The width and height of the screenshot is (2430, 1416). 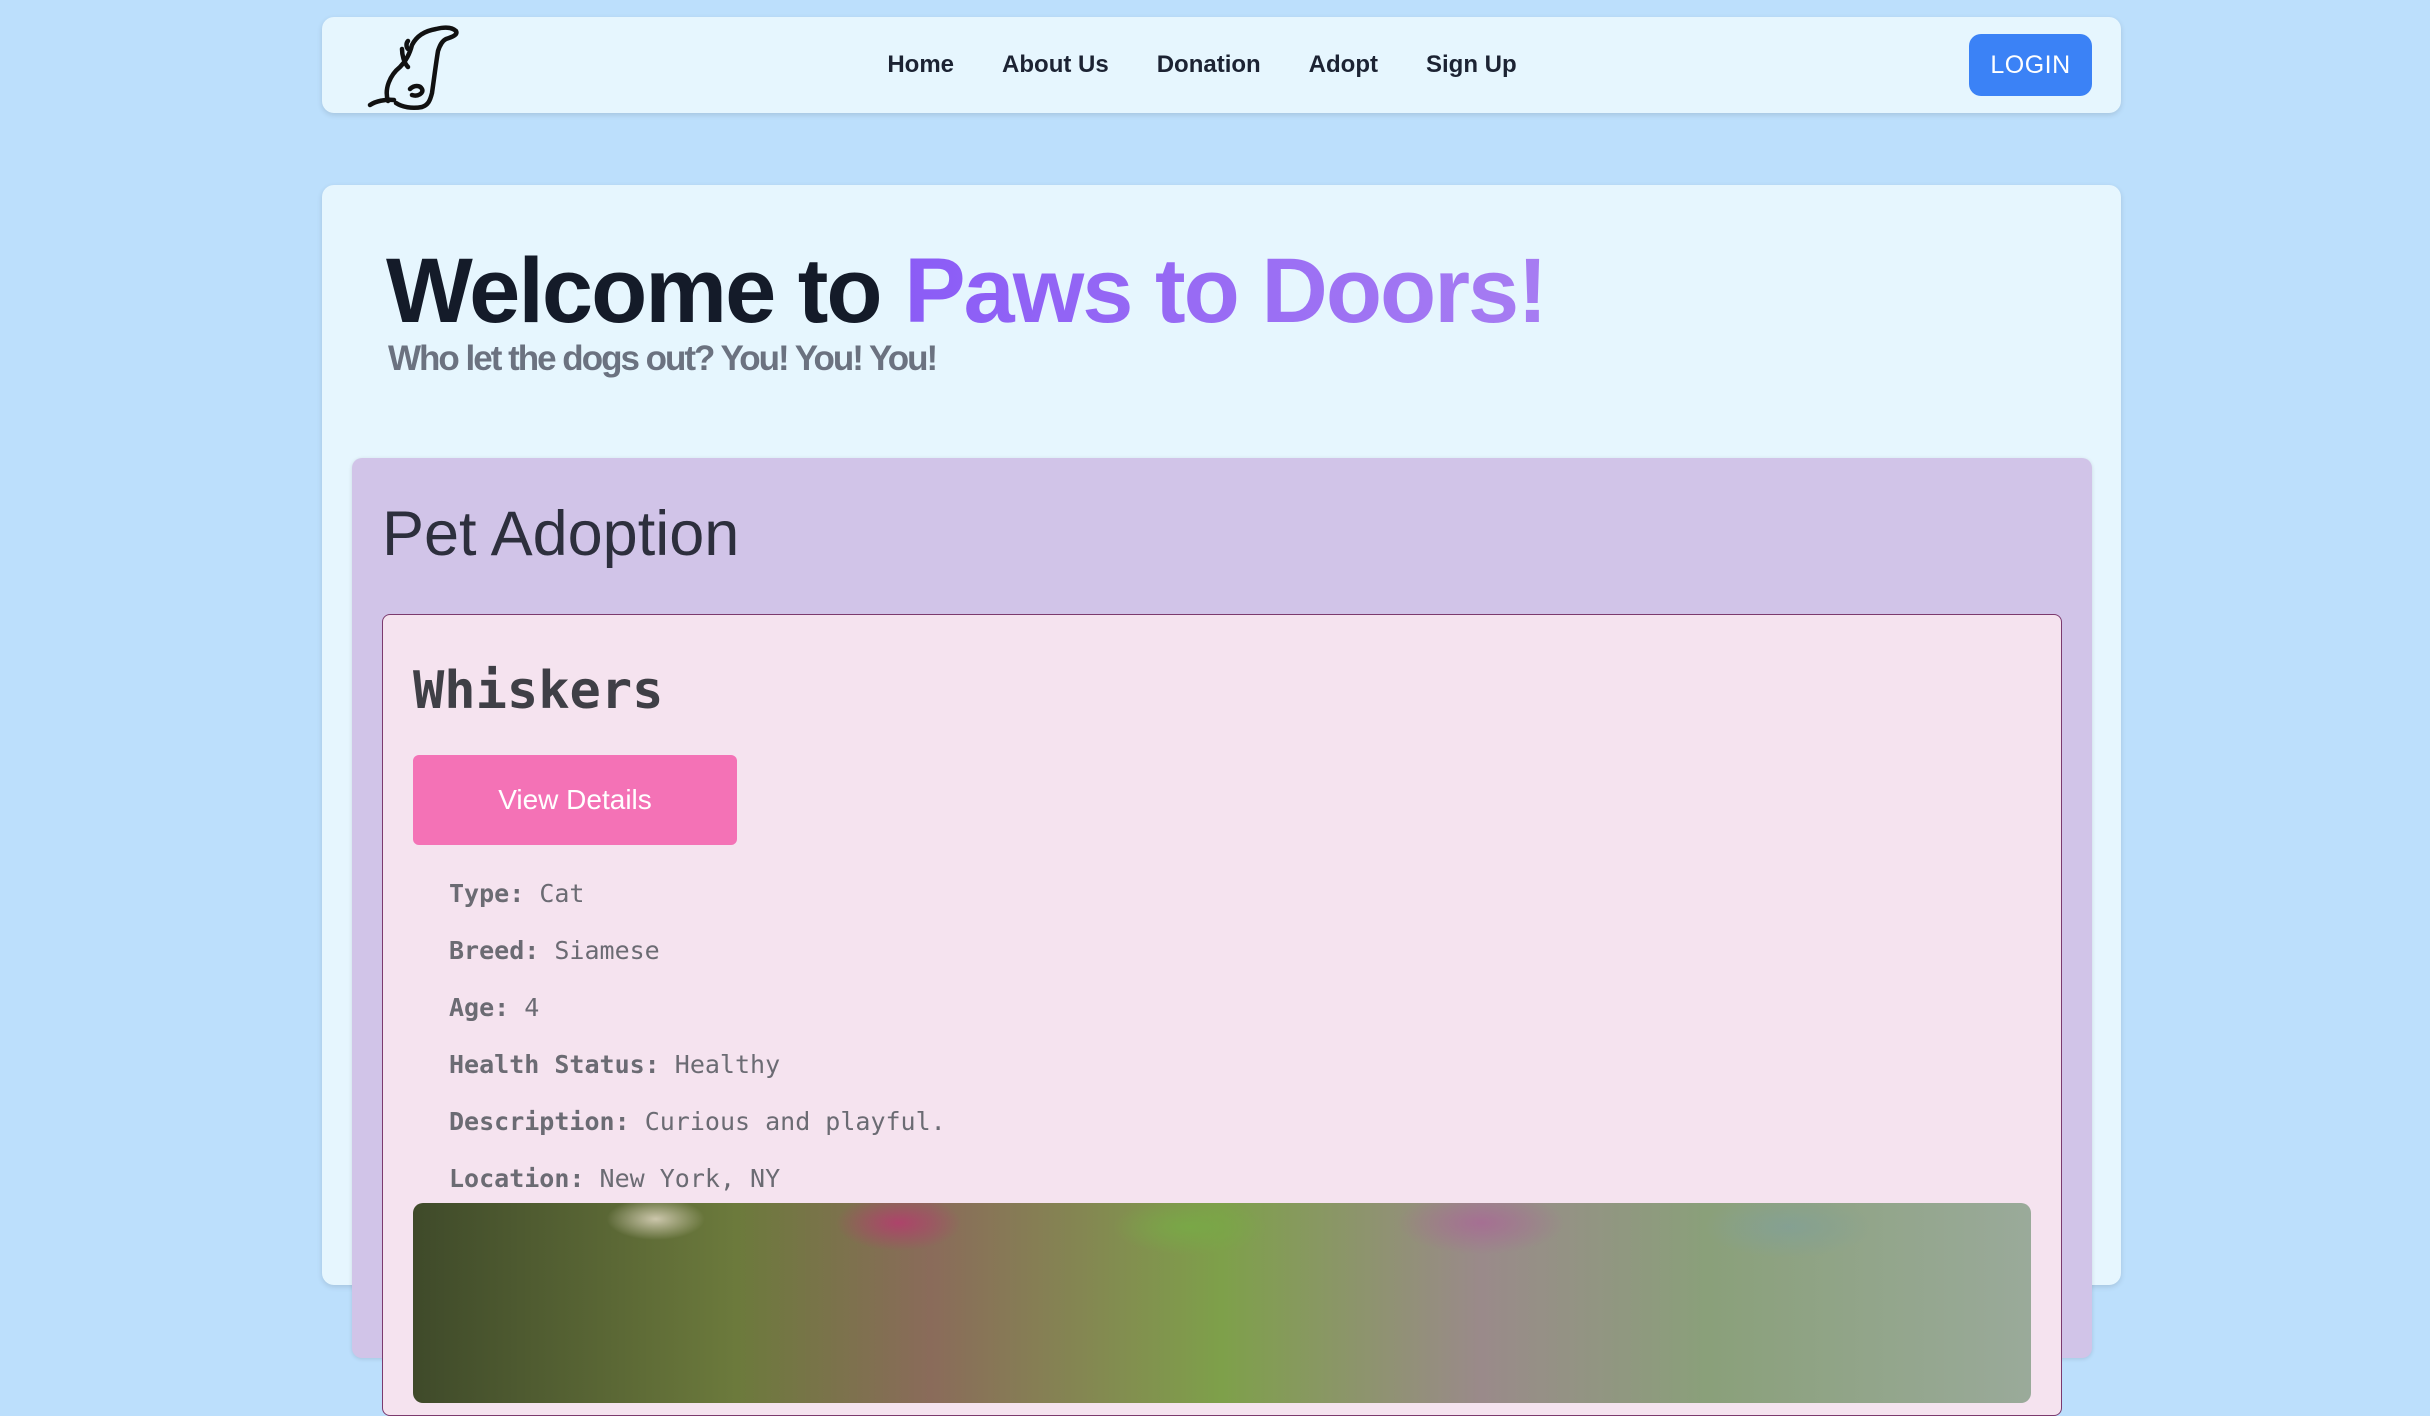 What do you see at coordinates (697, 1007) in the screenshot?
I see `detail-age: Age: 4` at bounding box center [697, 1007].